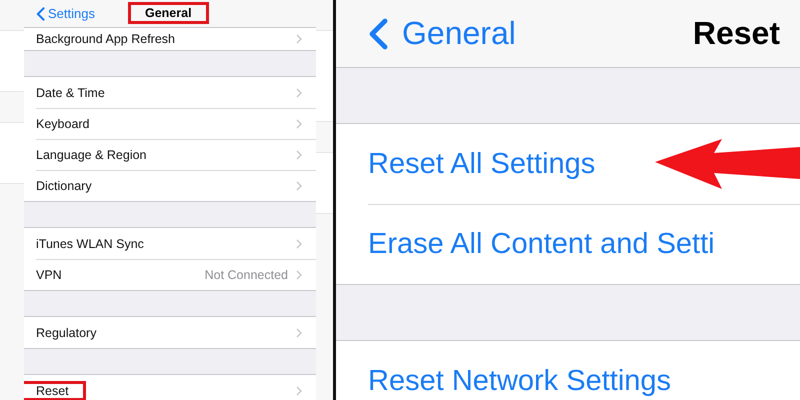  What do you see at coordinates (64, 185) in the screenshot?
I see `row-label: Dictionary` at bounding box center [64, 185].